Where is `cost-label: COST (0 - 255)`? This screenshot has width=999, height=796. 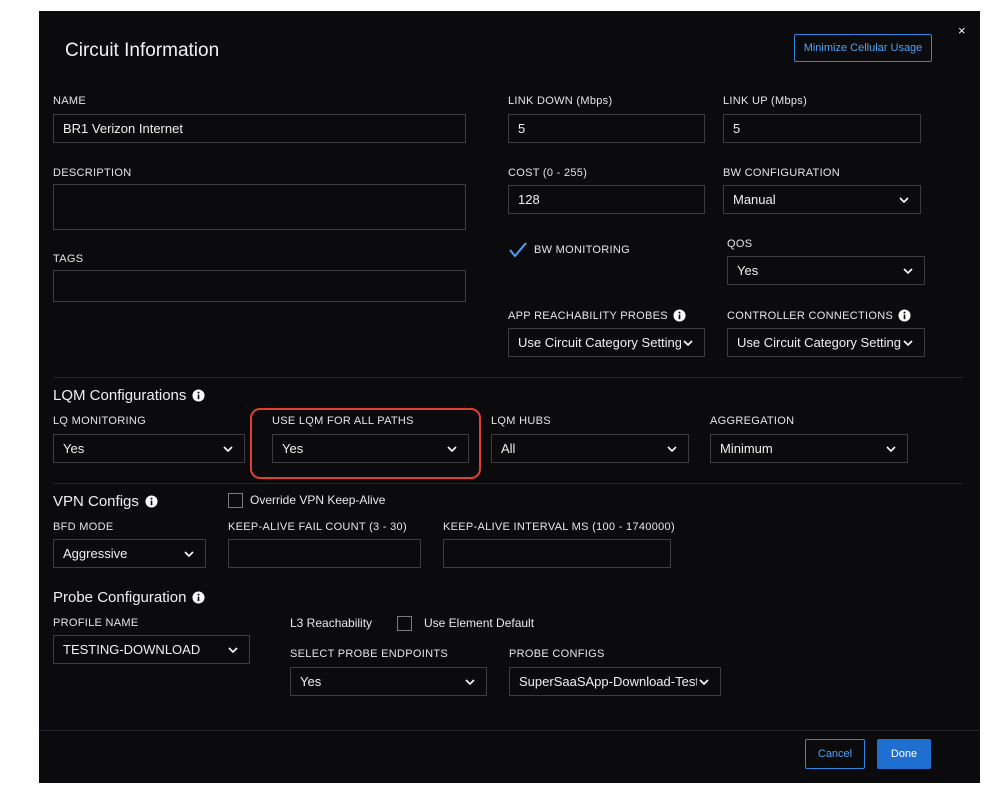 cost-label: COST (0 - 255) is located at coordinates (548, 173).